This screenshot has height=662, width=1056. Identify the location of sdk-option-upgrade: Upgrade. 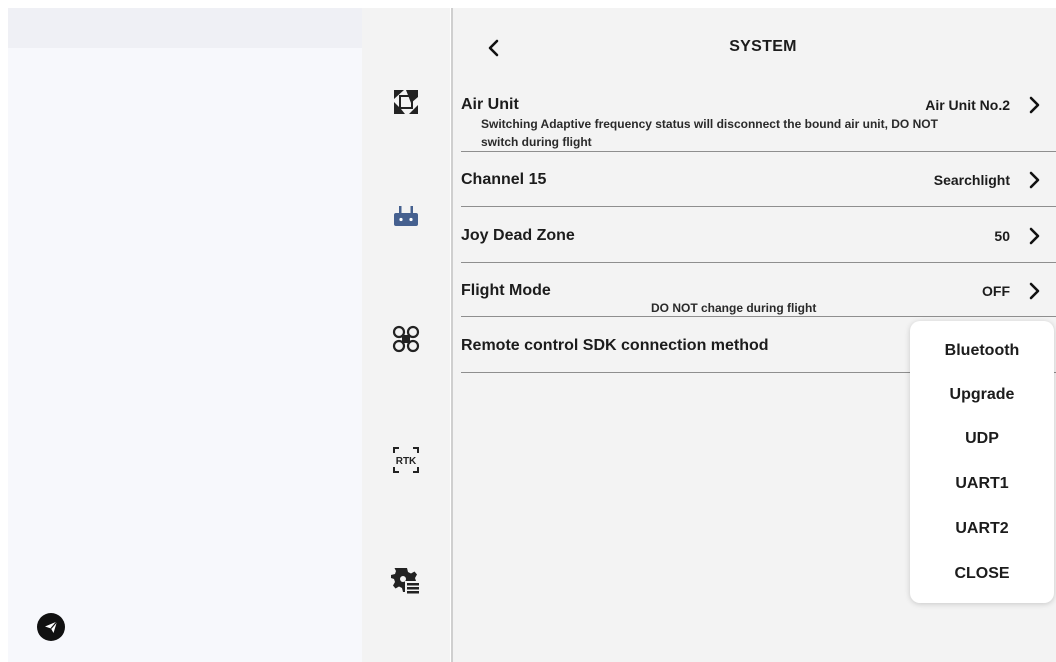
(982, 395).